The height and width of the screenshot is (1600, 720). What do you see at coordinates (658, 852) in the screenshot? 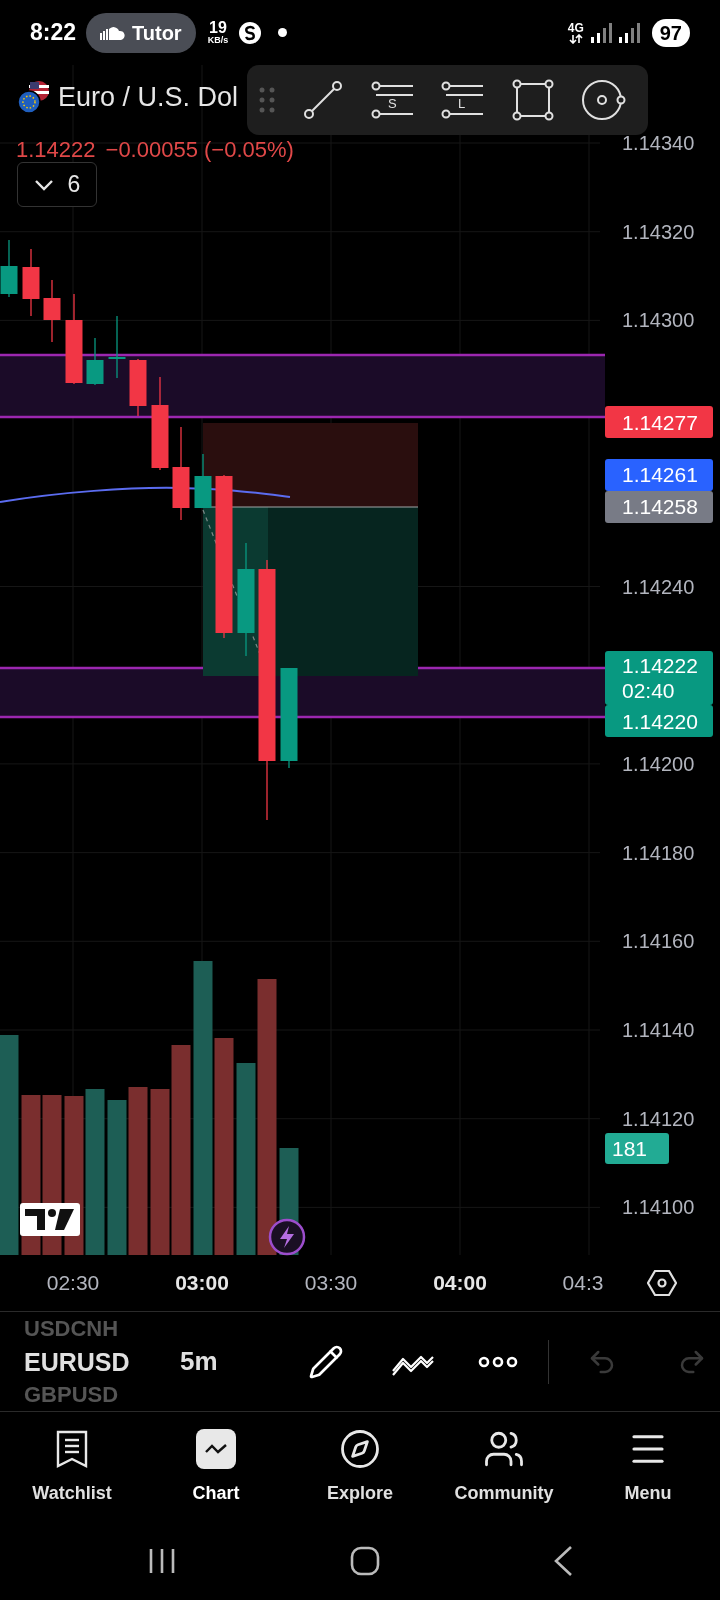
I see `price-tick: 1.14180` at bounding box center [658, 852].